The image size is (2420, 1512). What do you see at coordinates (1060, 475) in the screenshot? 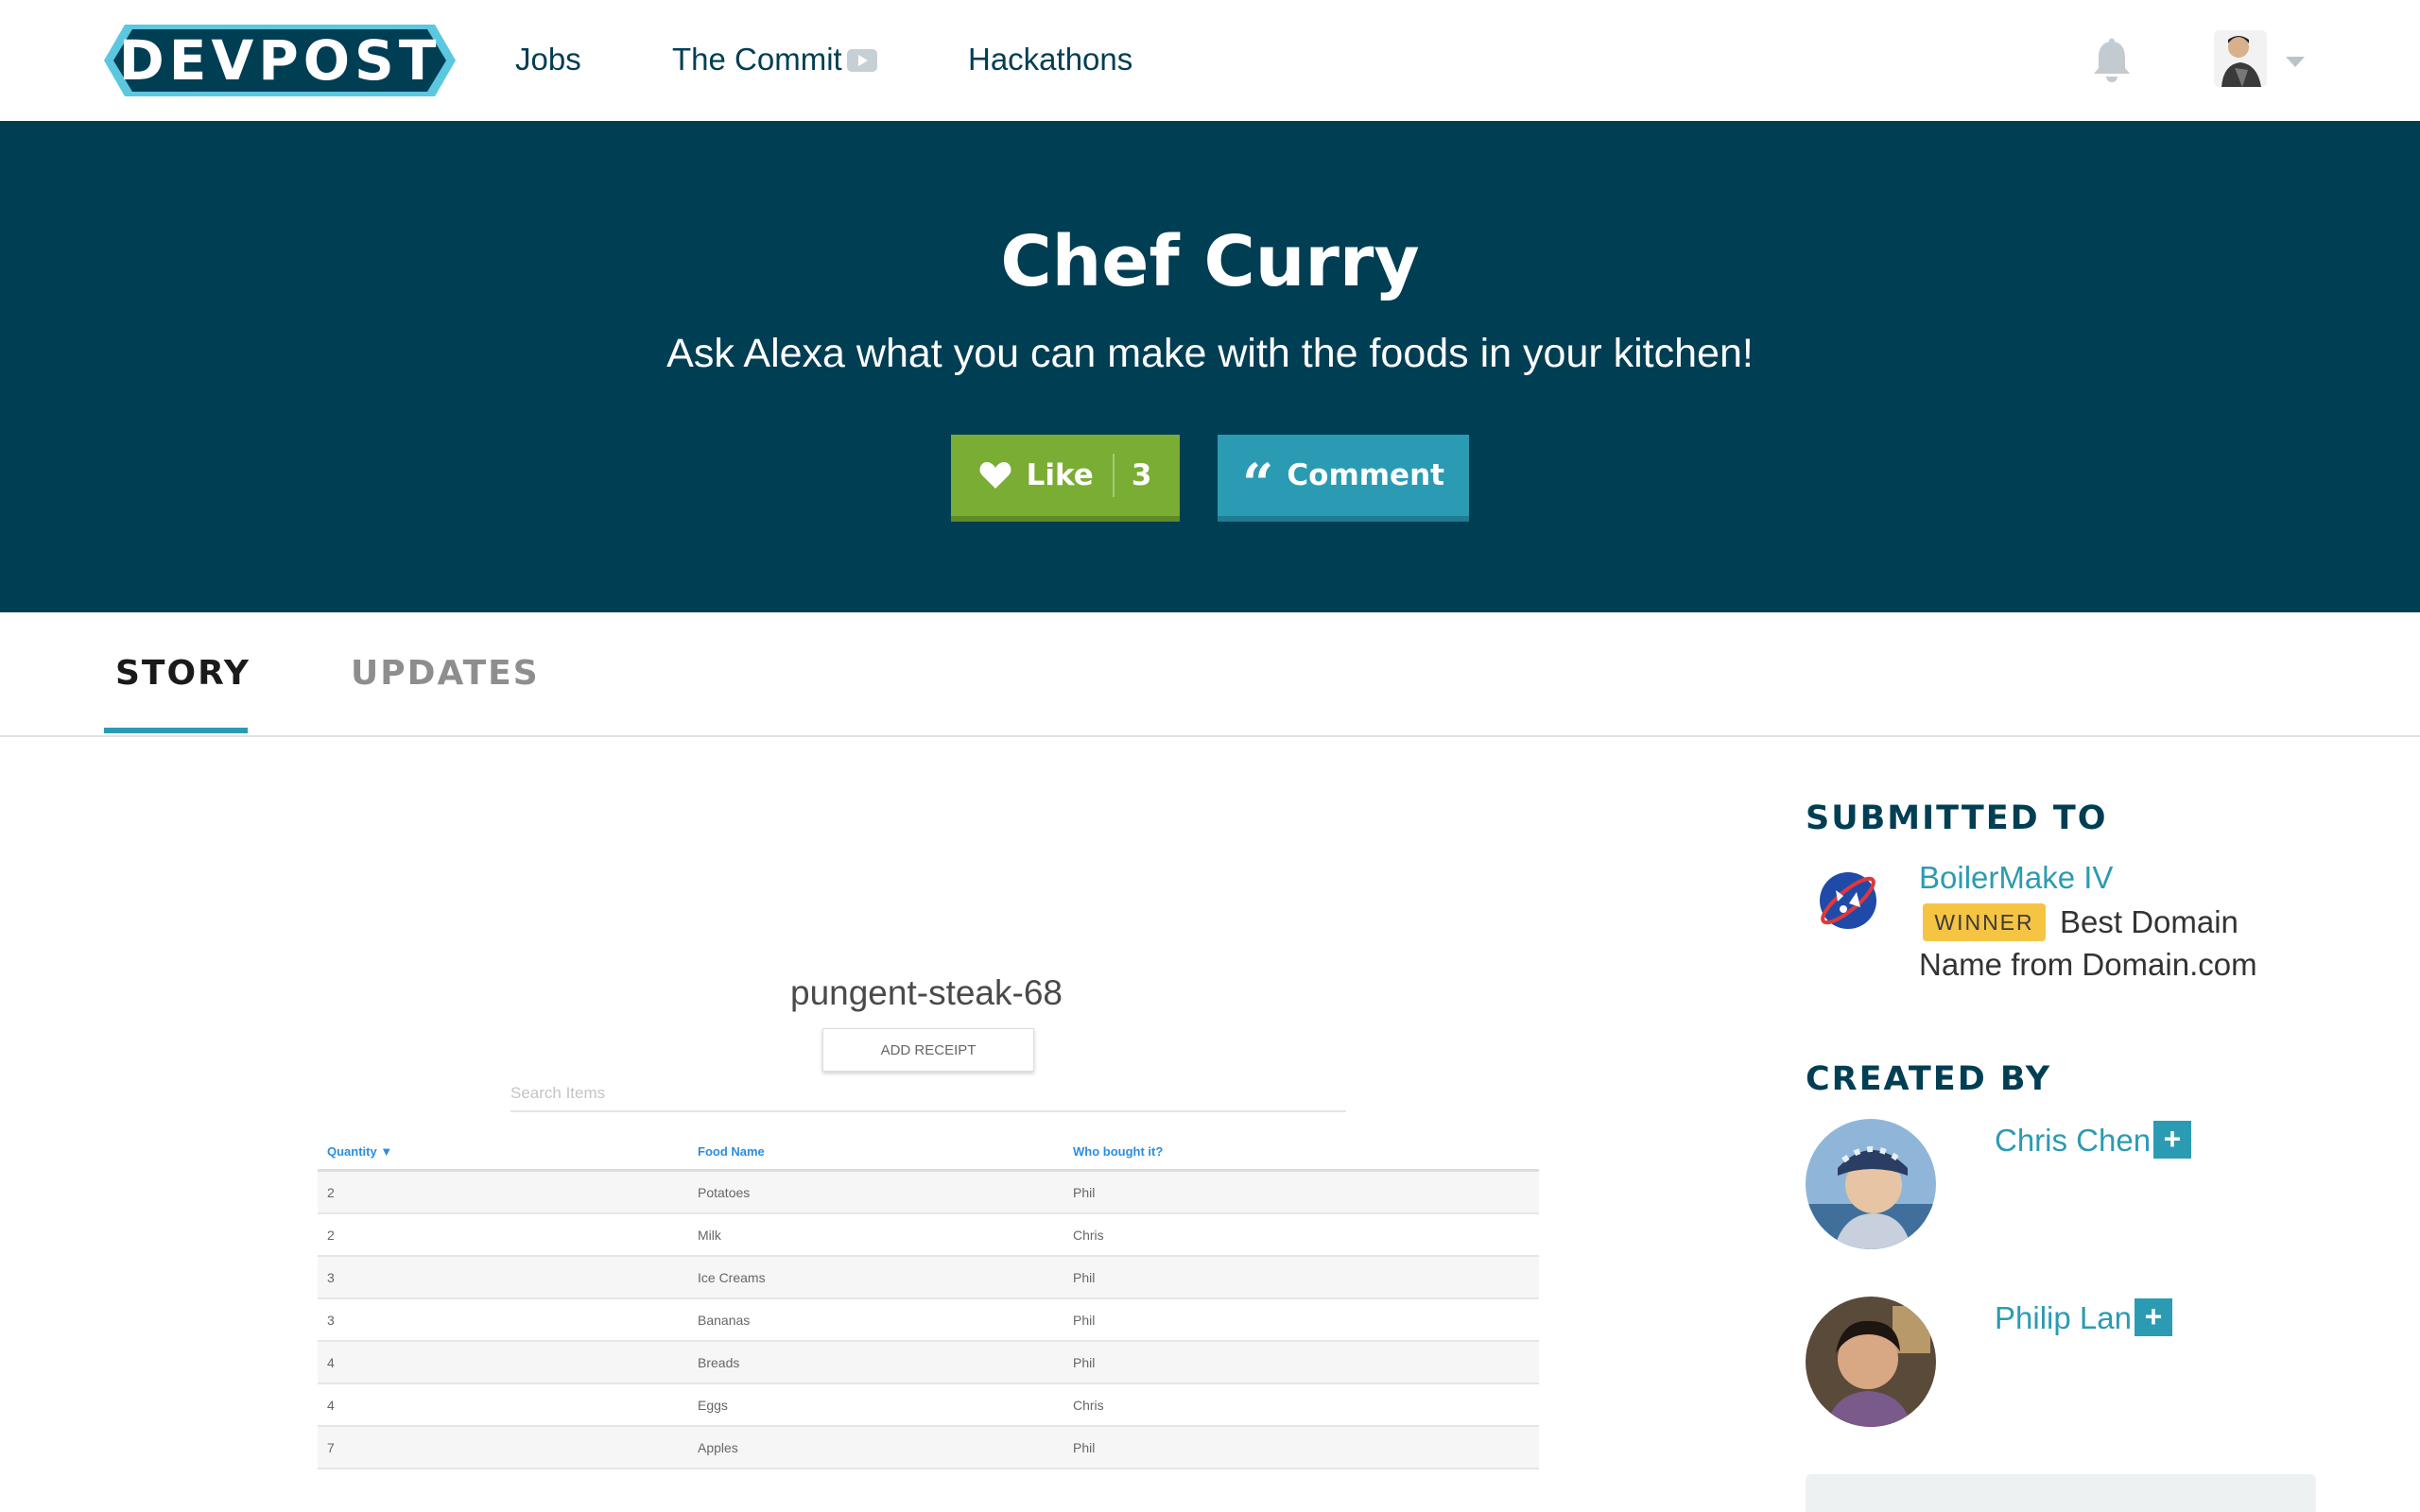
I see `like-label: Like` at bounding box center [1060, 475].